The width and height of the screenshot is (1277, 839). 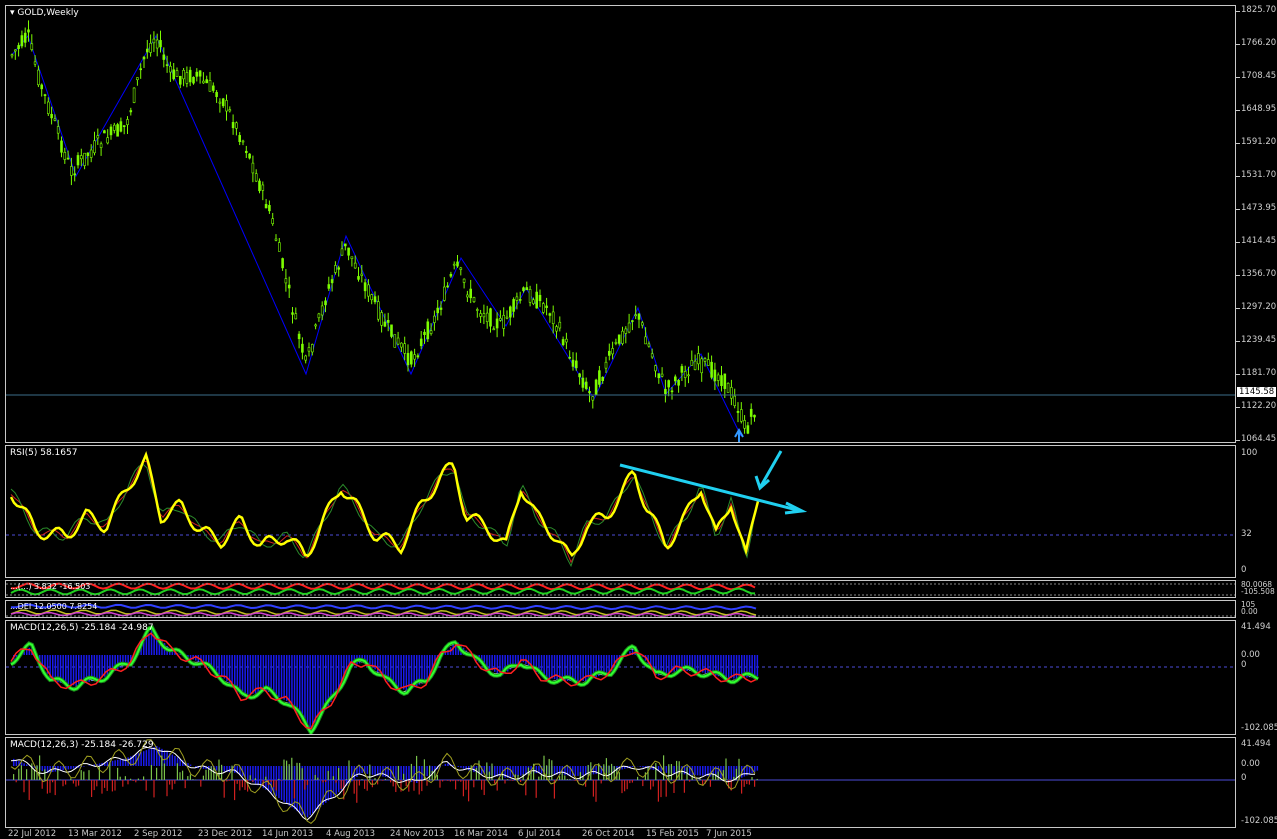 I want to click on indicator3-svg, so click(x=621, y=609).